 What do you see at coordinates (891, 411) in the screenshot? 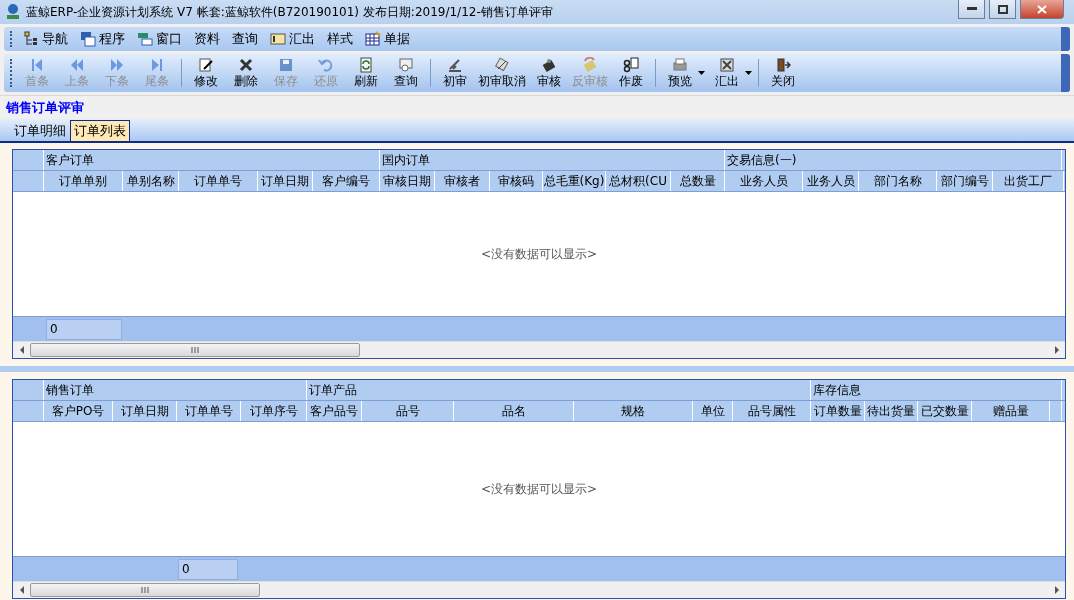
I see `column-header: 待出货量` at bounding box center [891, 411].